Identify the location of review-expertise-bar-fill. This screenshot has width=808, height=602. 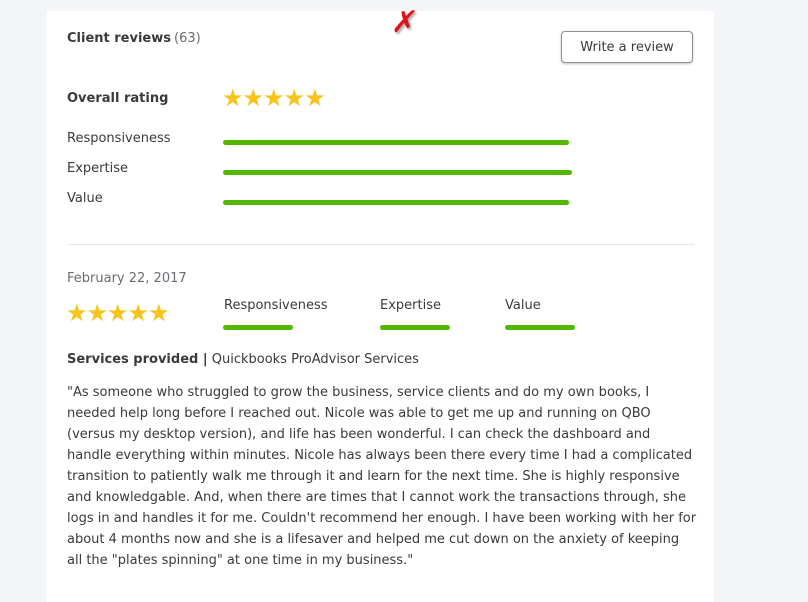
(415, 327).